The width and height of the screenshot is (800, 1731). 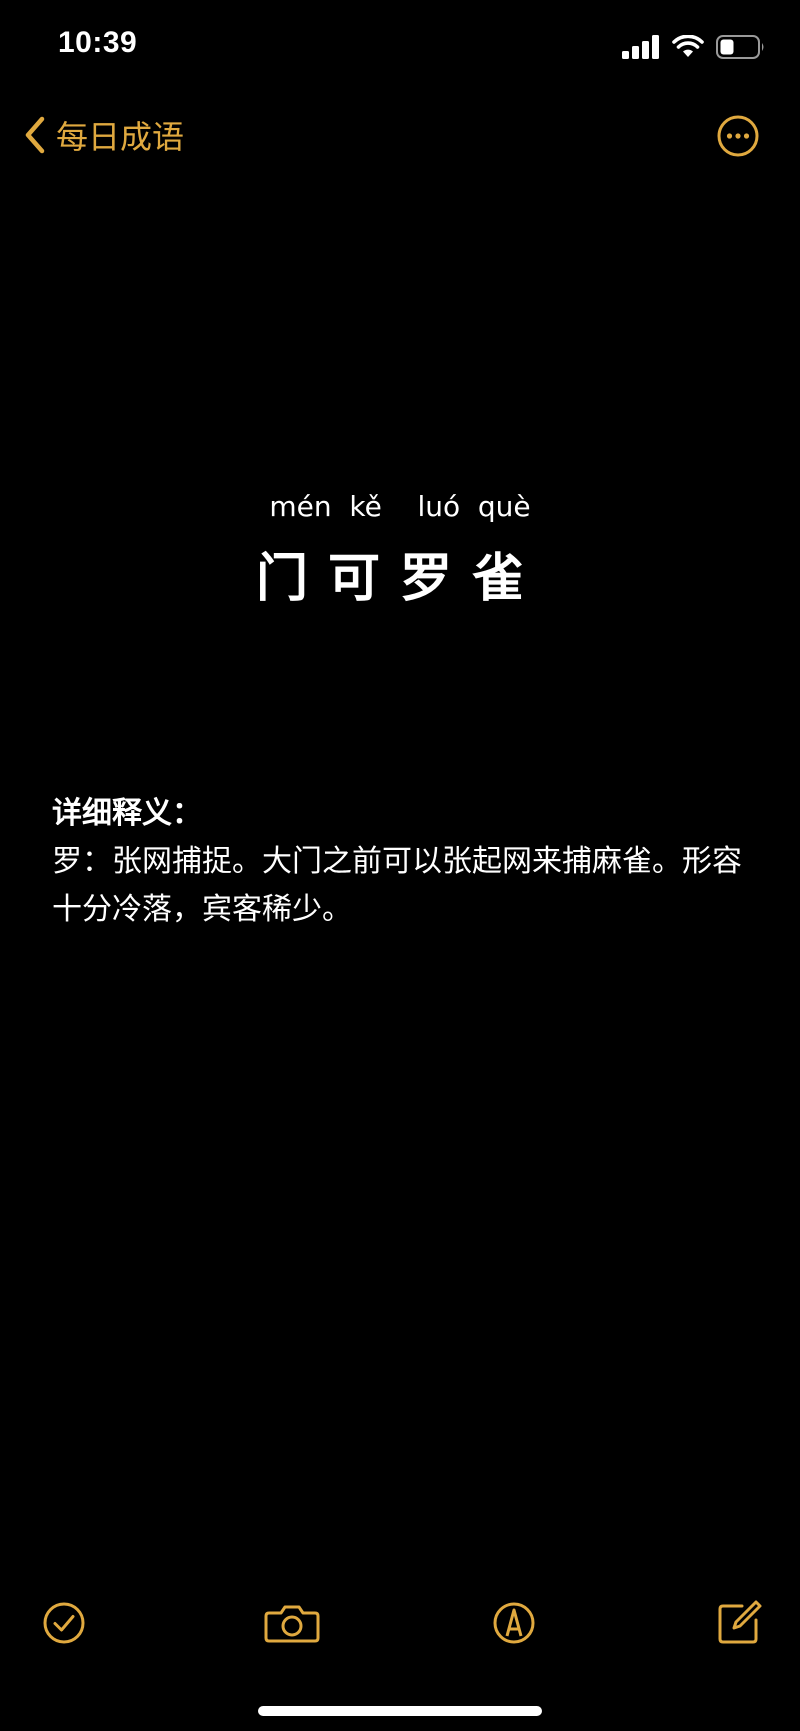 I want to click on back-button: 每日成语, so click(x=103, y=137).